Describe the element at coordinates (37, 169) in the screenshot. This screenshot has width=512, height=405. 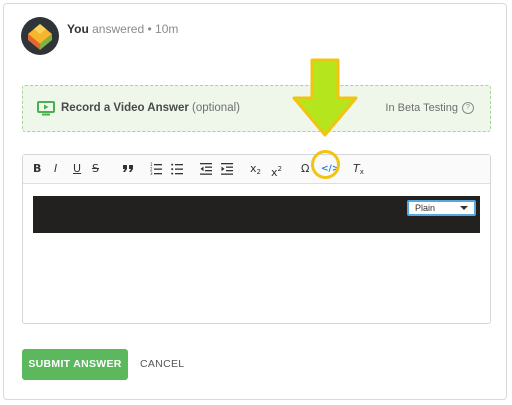
I see `bold-icon: B` at that location.